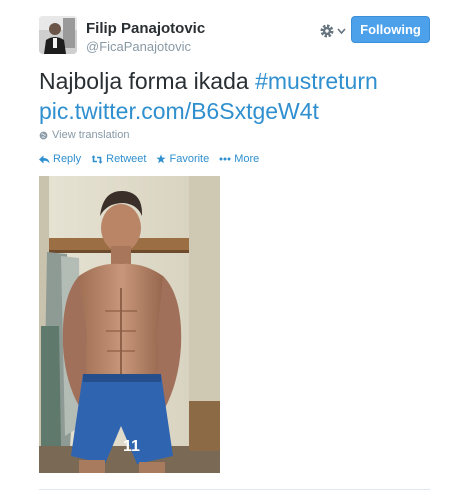 The height and width of the screenshot is (494, 468). I want to click on user-handle: @FicaPanajotovic, so click(138, 46).